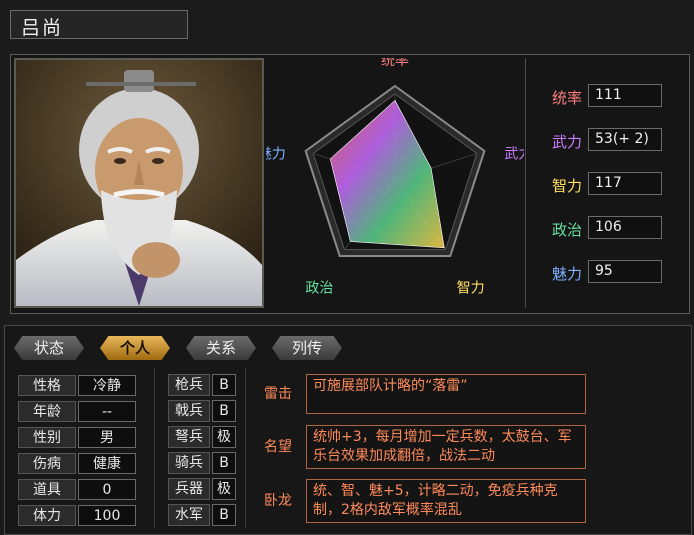 Image resolution: width=694 pixels, height=535 pixels. I want to click on stat-label: 政治, so click(566, 230).